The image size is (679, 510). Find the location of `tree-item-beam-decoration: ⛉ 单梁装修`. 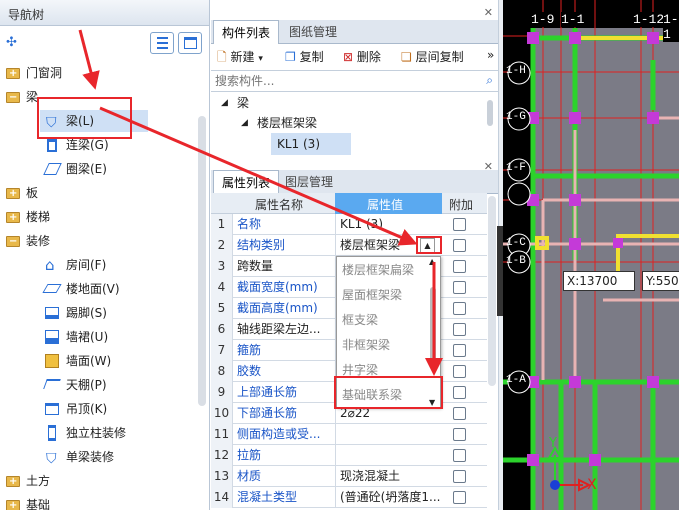

tree-item-beam-decoration: ⛉ 单梁装修 is located at coordinates (115, 457).